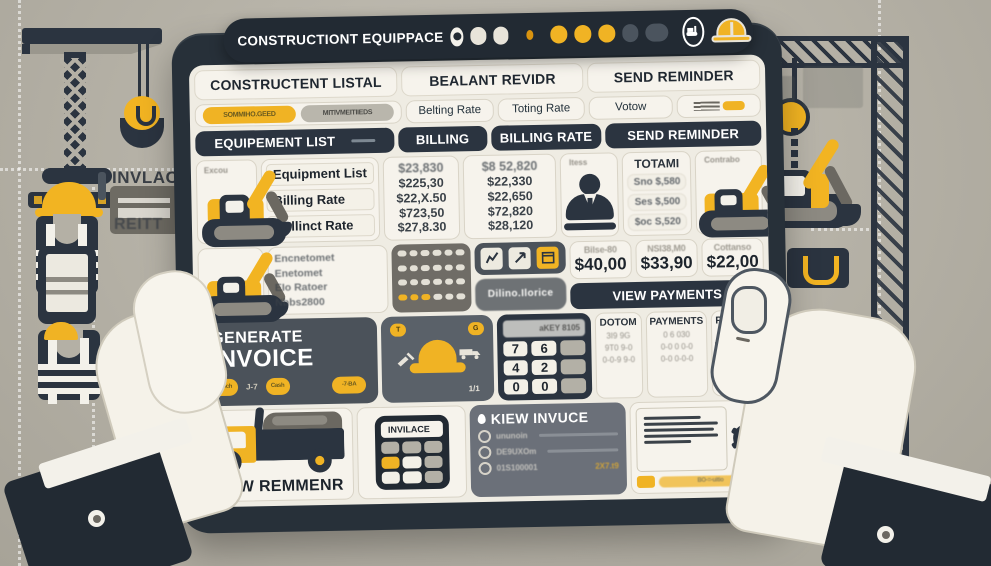 This screenshot has height=566, width=991. What do you see at coordinates (600, 264) in the screenshot?
I see `stat-value: $40,00` at bounding box center [600, 264].